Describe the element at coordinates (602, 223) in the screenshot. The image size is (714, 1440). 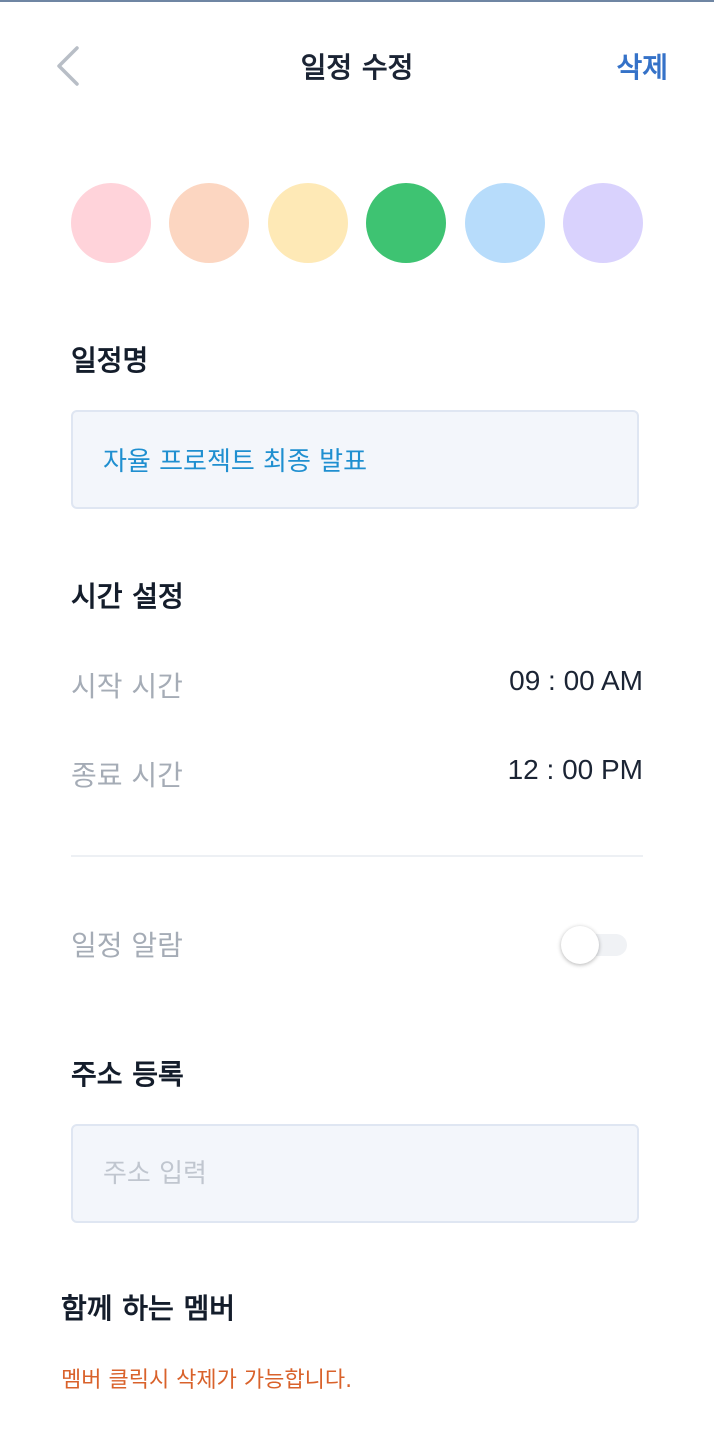
I see `color-swatch-lavender` at that location.